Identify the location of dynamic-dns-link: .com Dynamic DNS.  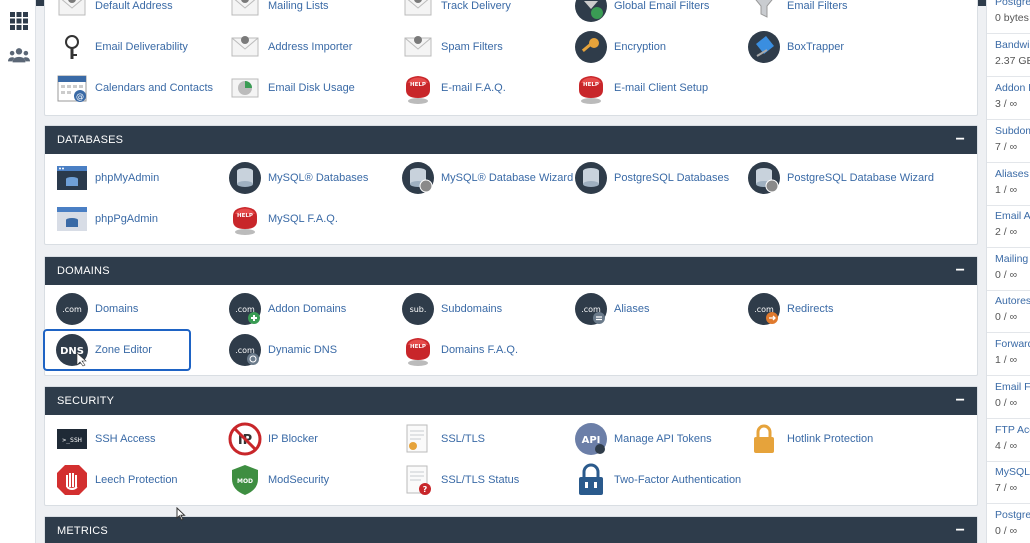
(282, 350).